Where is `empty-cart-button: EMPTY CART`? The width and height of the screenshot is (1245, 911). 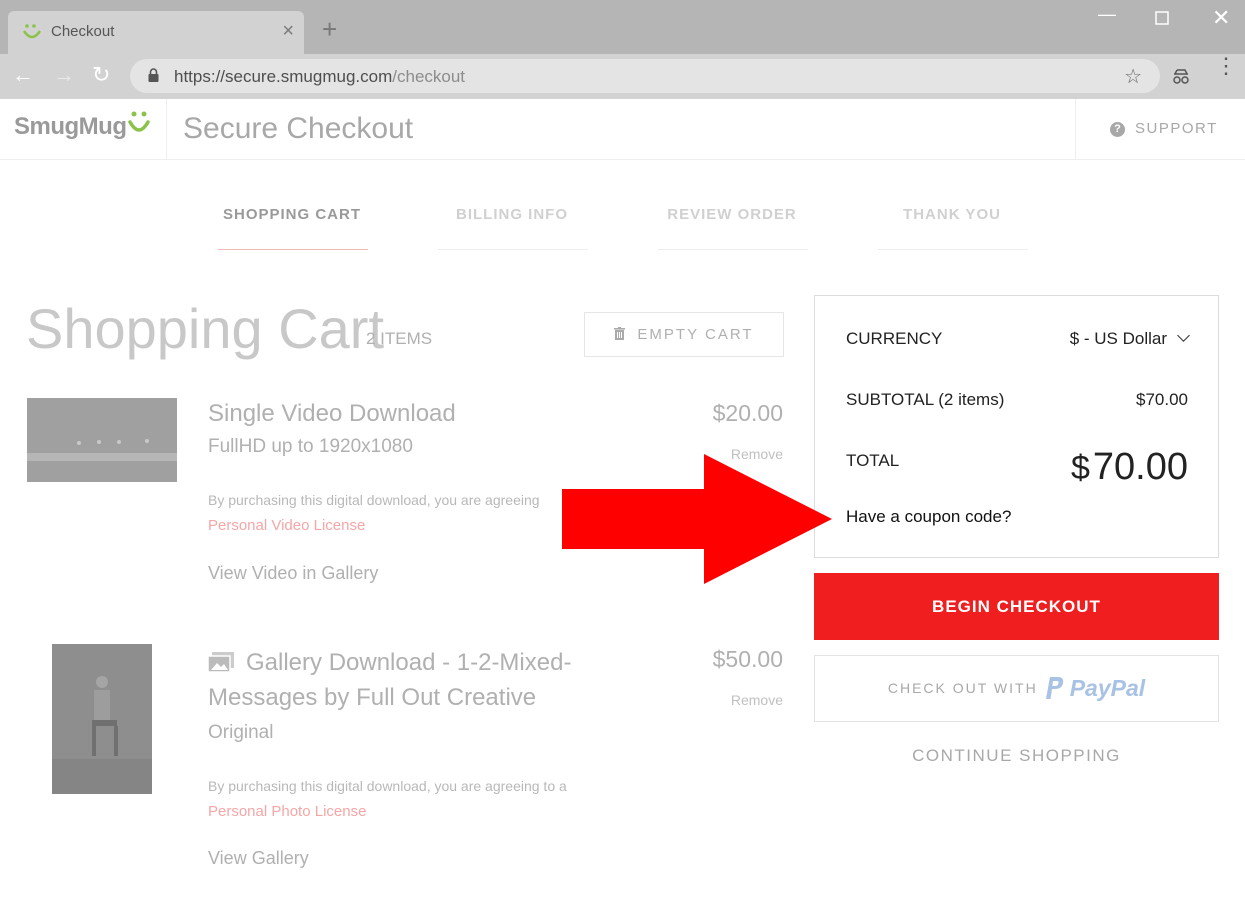 empty-cart-button: EMPTY CART is located at coordinates (684, 334).